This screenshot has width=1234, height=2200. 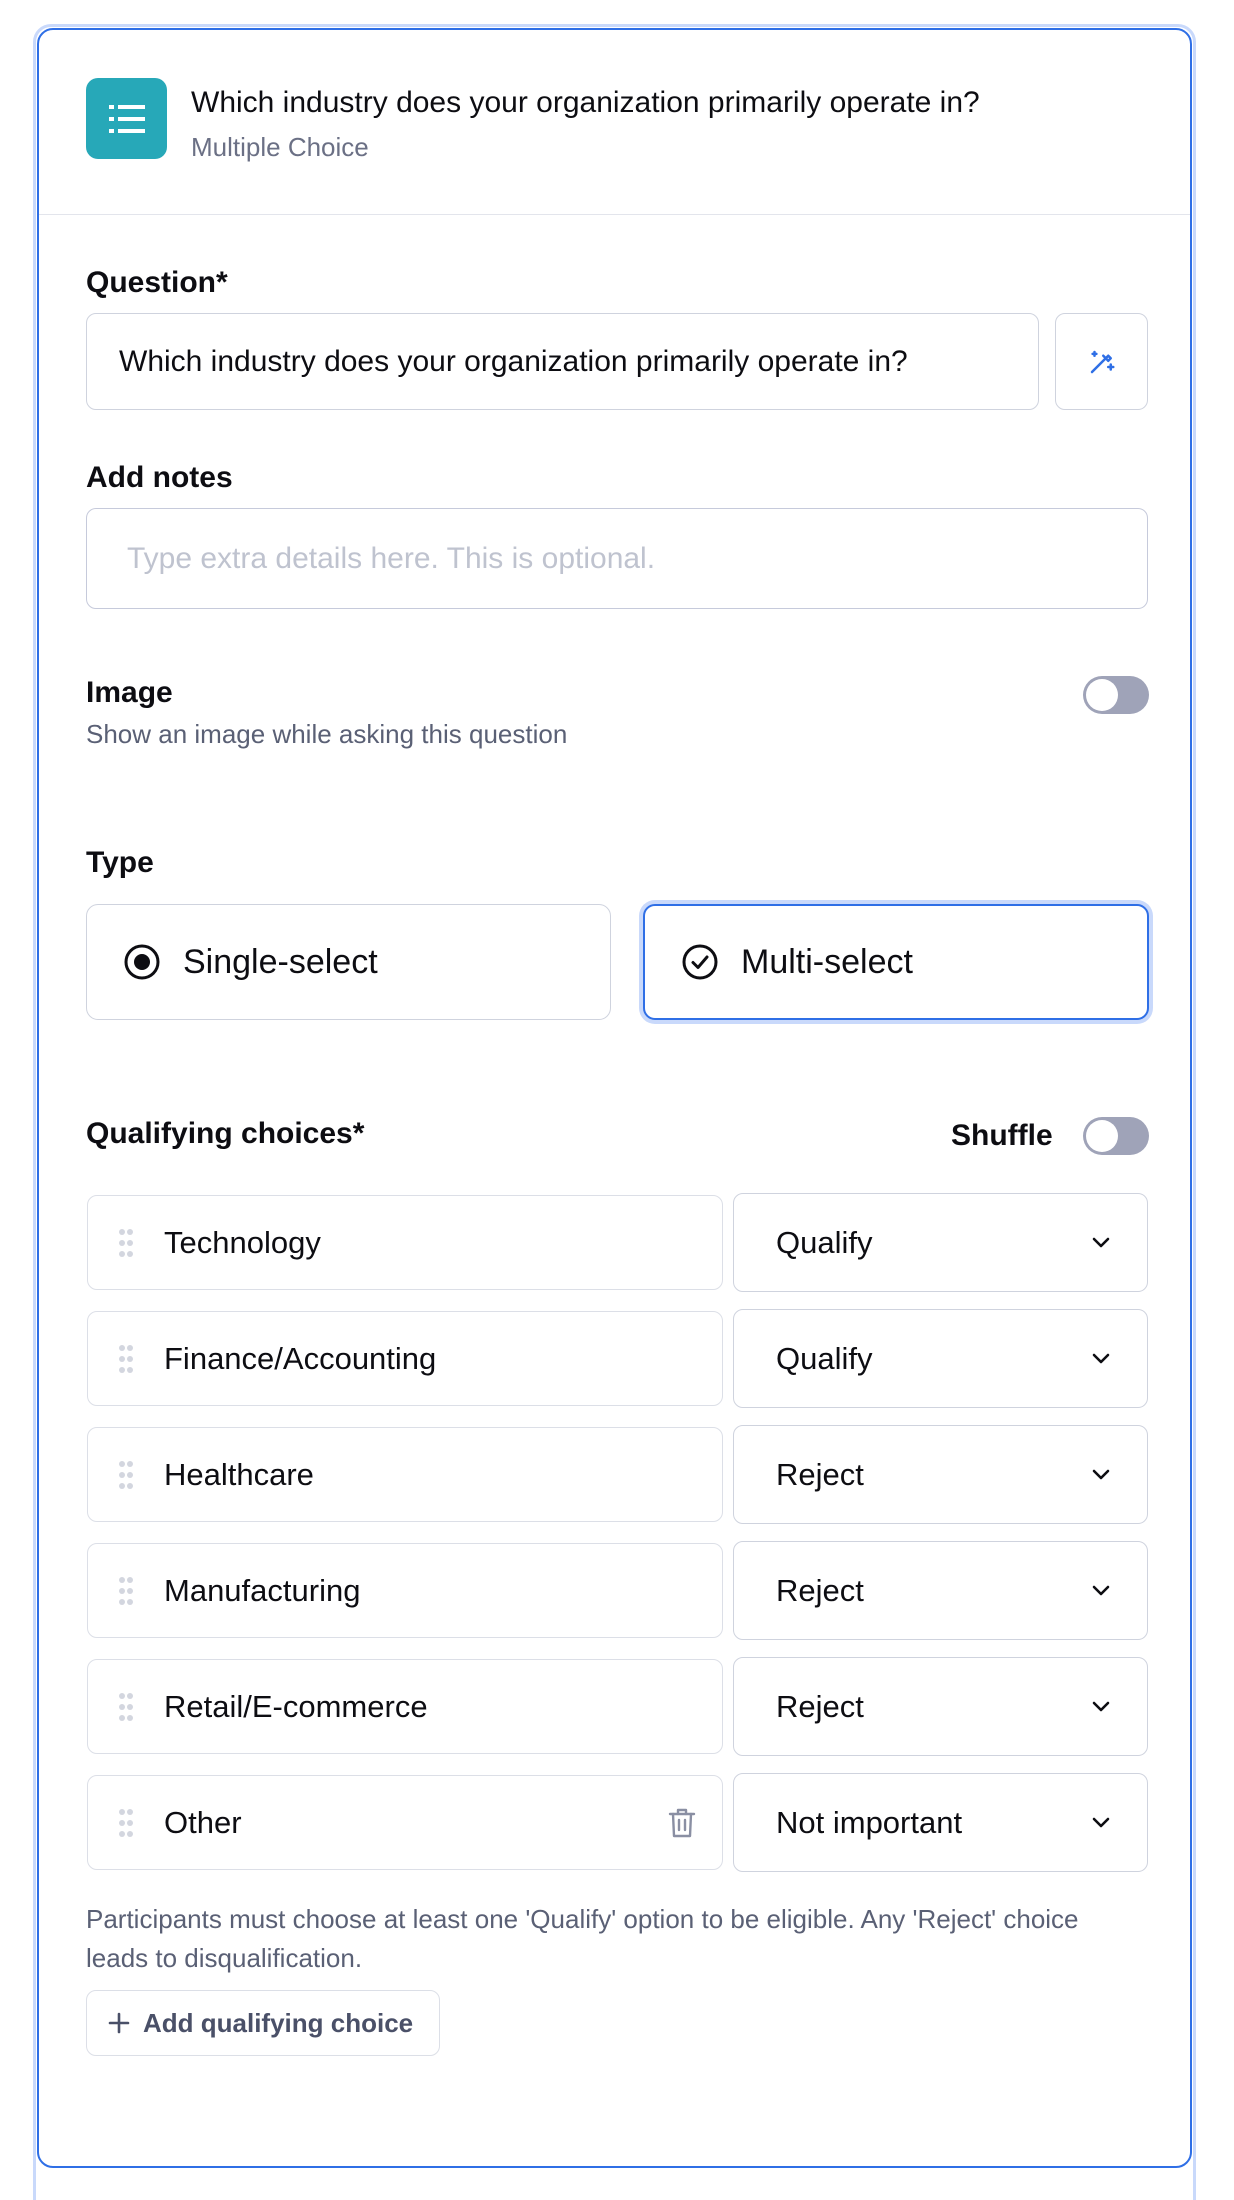 What do you see at coordinates (280, 147) in the screenshot?
I see `header-subtitle: Multiple Choice` at bounding box center [280, 147].